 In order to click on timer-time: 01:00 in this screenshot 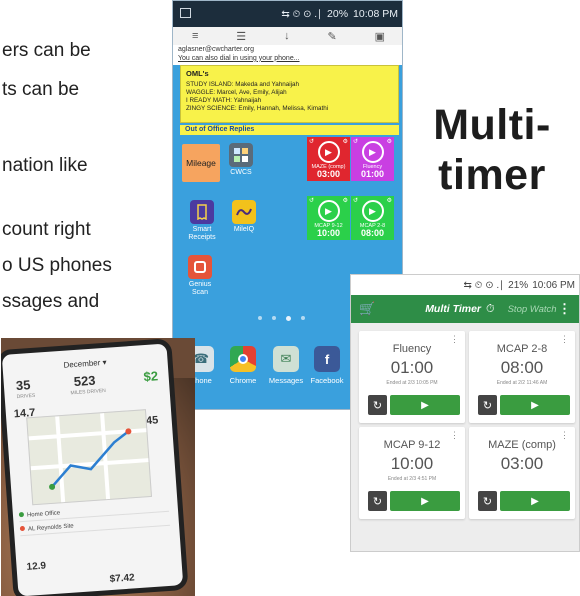, I will do `click(372, 174)`.